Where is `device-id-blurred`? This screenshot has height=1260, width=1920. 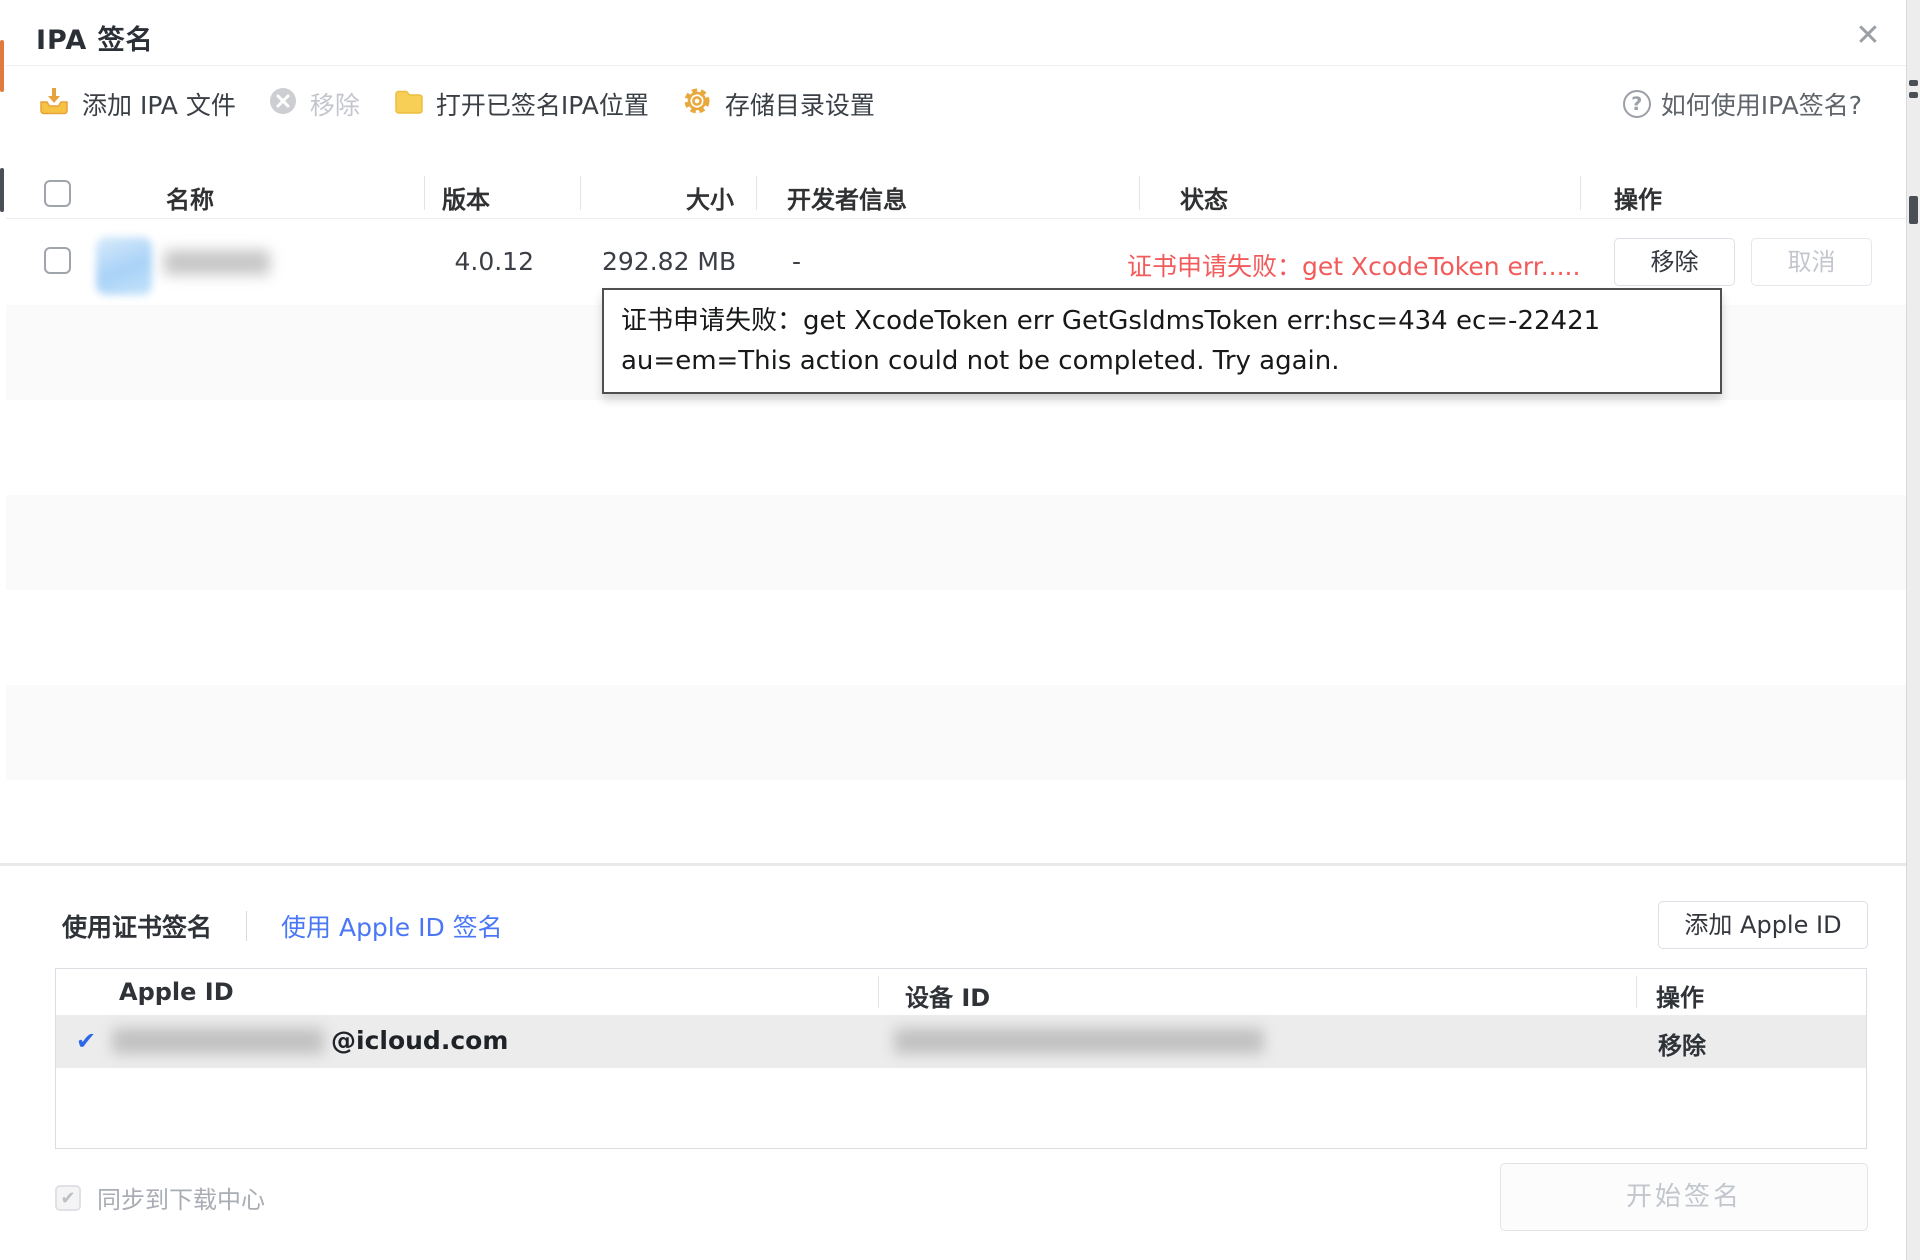 device-id-blurred is located at coordinates (1079, 1041).